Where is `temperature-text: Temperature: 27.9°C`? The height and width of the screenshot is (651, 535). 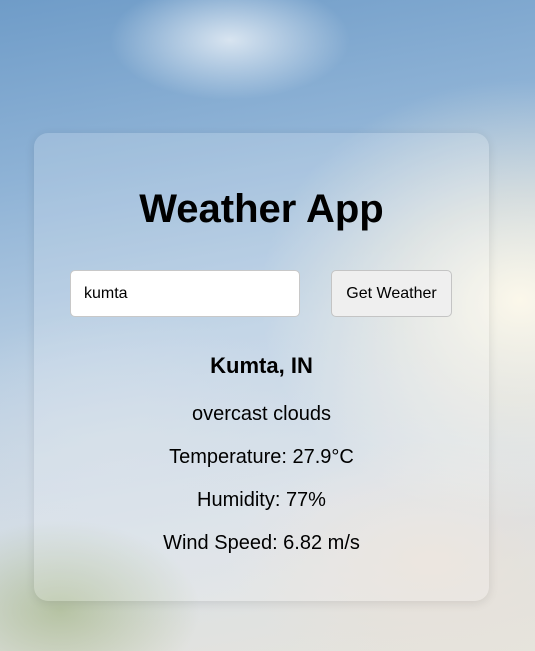
temperature-text: Temperature: 27.9°C is located at coordinates (261, 457).